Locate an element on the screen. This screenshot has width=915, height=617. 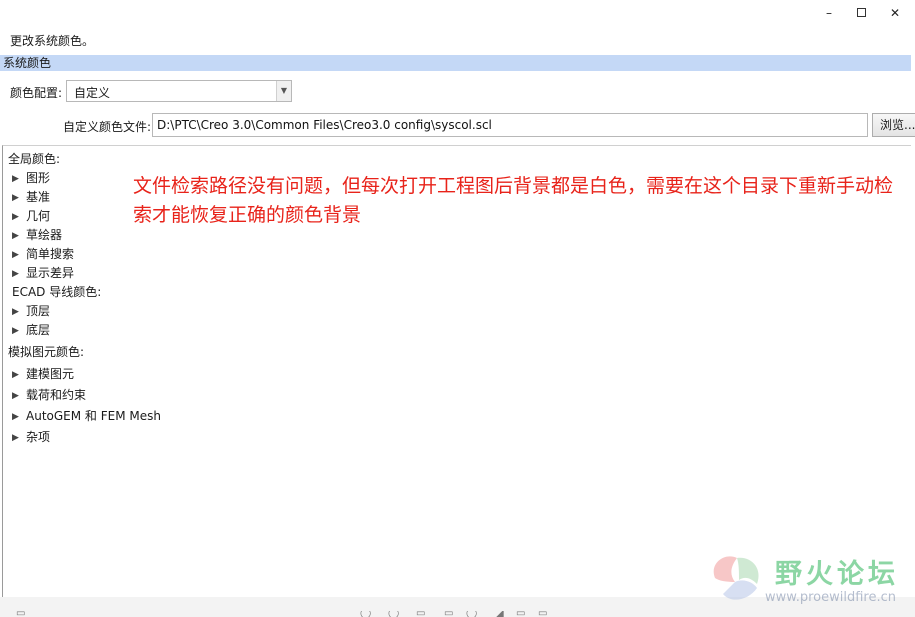
tree-item-modeling-entities: ▶ 建模图元 is located at coordinates (43, 373).